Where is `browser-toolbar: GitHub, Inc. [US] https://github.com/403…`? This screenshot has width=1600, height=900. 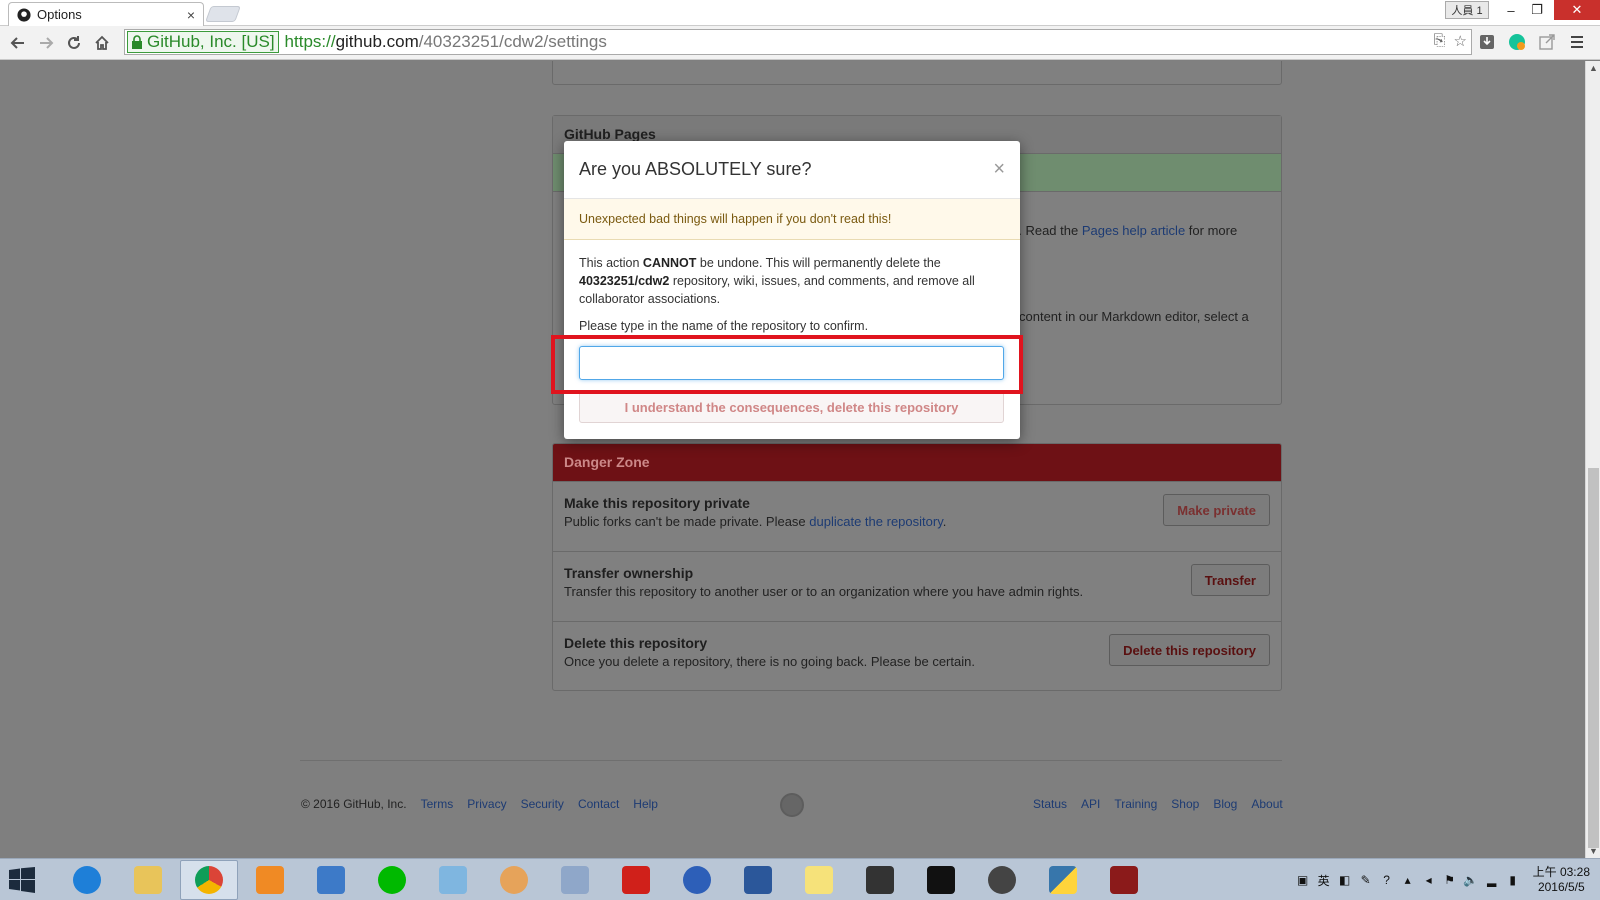
browser-toolbar: GitHub, Inc. [US] https://github.com/403… is located at coordinates (800, 43).